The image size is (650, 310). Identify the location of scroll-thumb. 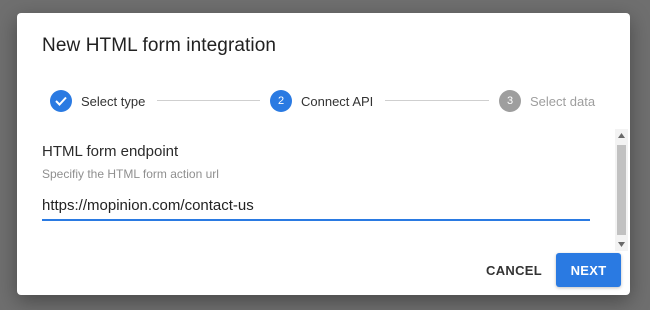
(621, 190).